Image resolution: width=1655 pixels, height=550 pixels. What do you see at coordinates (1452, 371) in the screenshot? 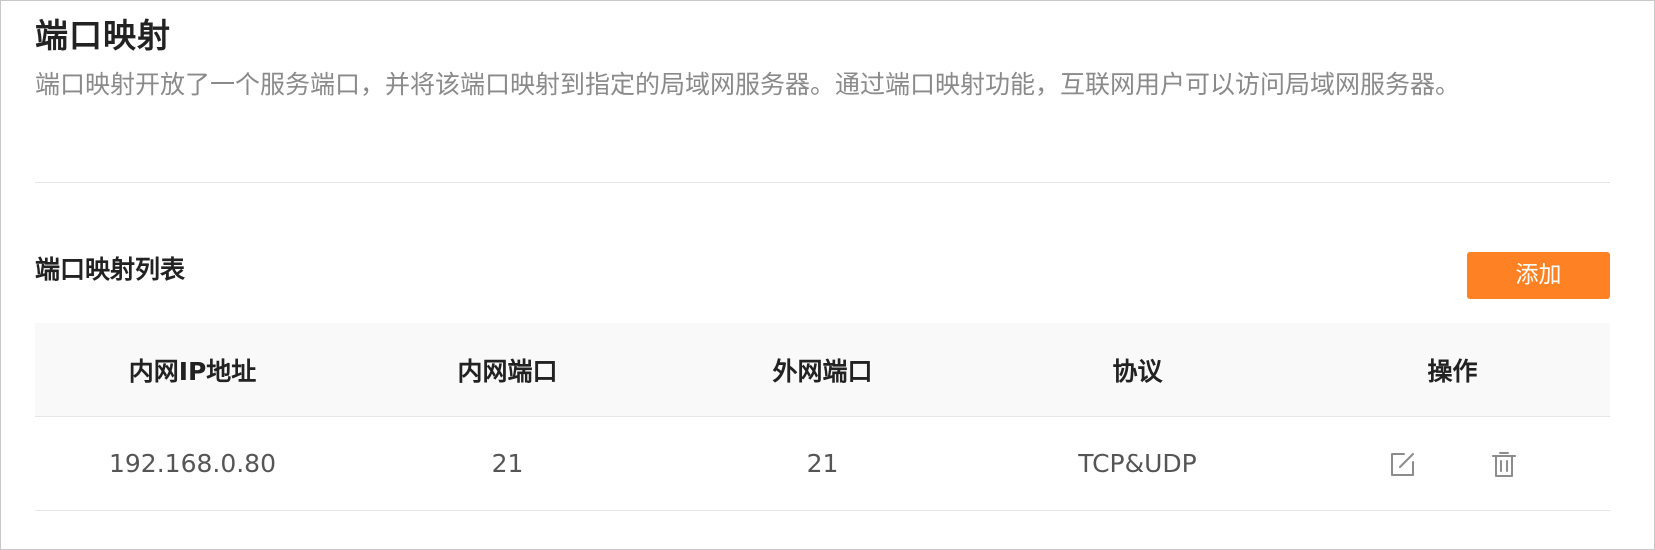
I see `column-header-actions: 操作` at bounding box center [1452, 371].